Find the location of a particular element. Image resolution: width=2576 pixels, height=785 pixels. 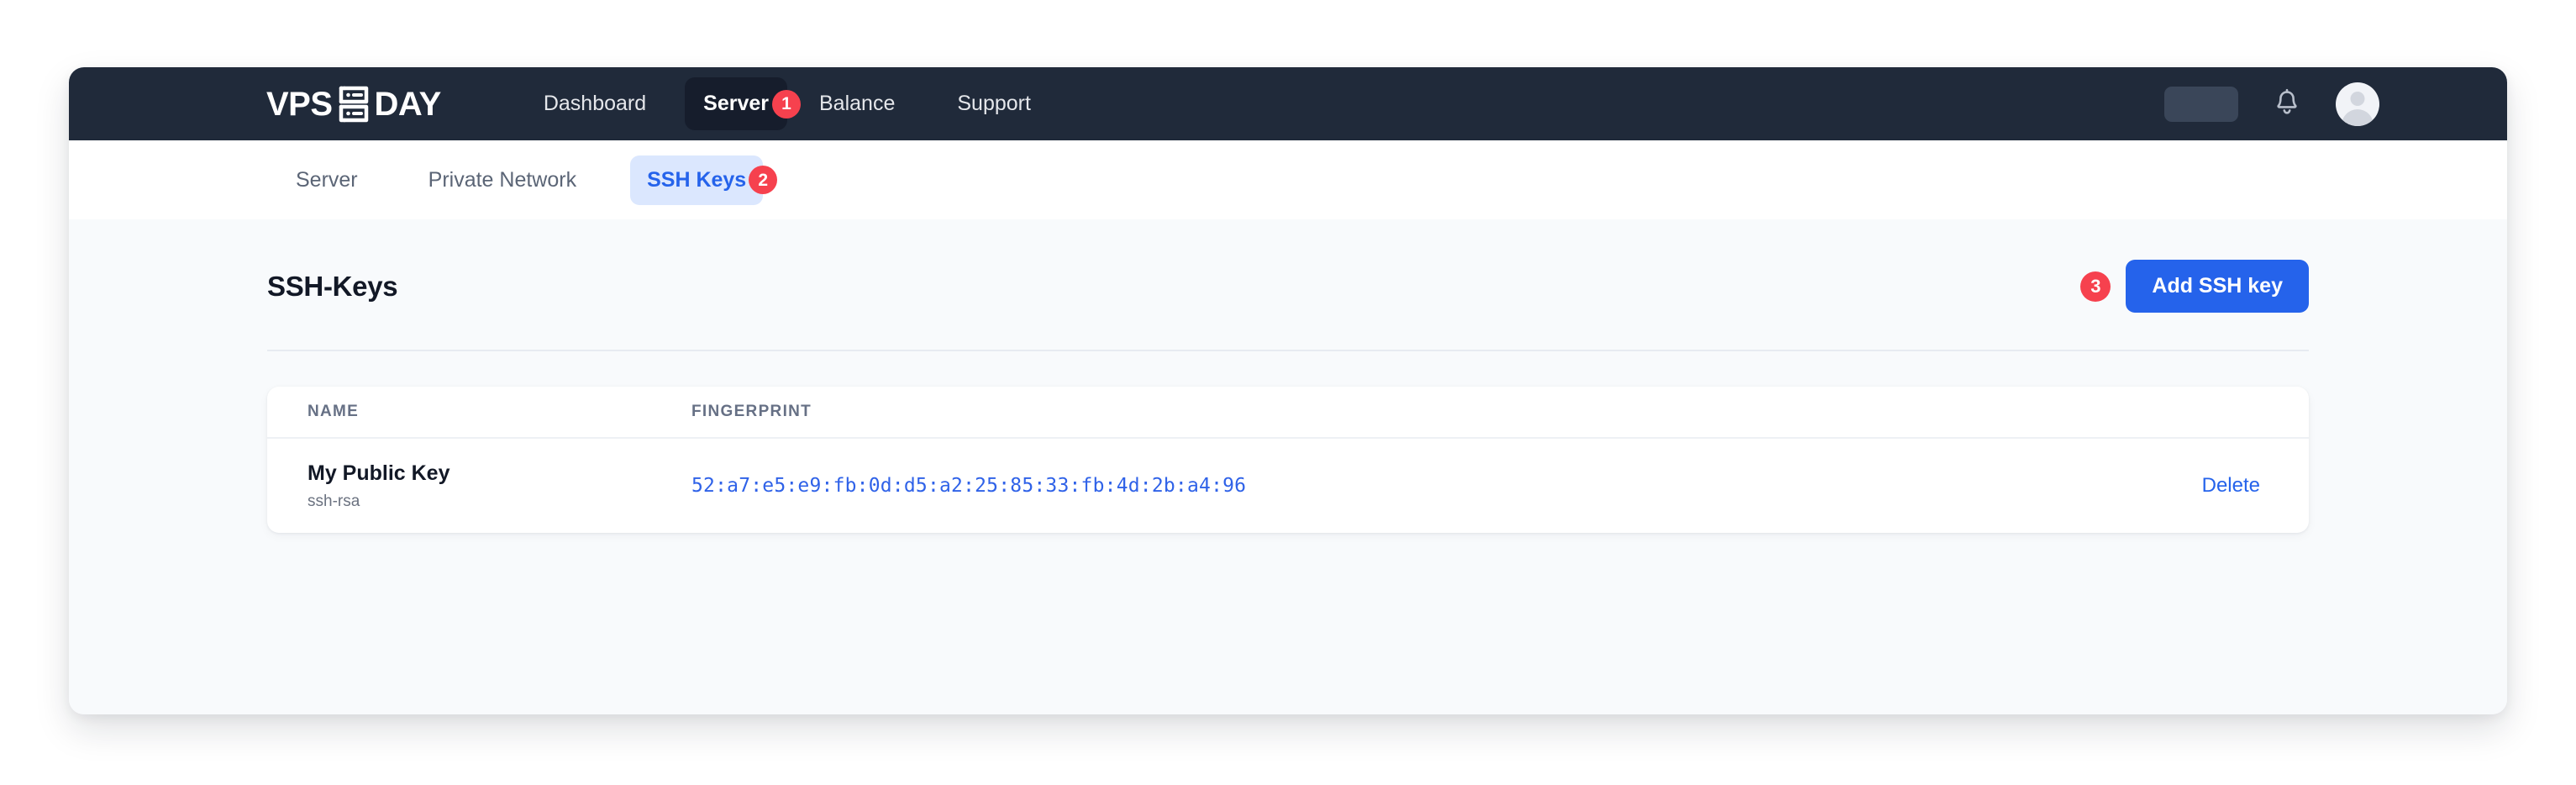

nav-link-support: Support is located at coordinates (994, 103).